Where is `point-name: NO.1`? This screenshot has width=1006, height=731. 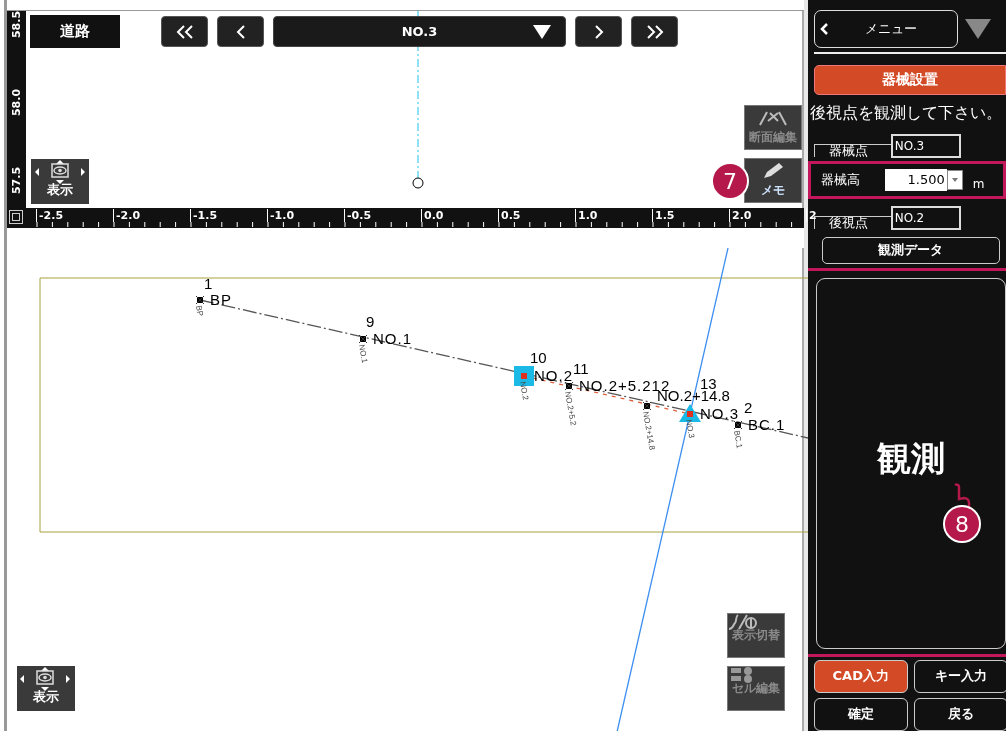 point-name: NO.1 is located at coordinates (392, 338).